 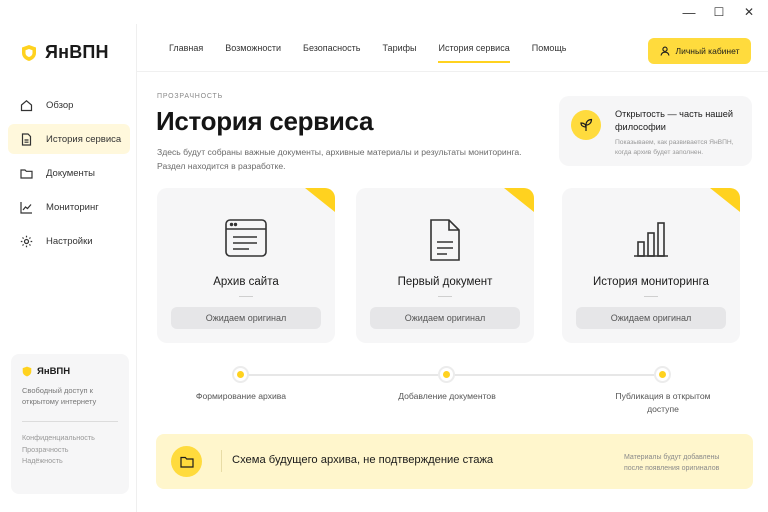 What do you see at coordinates (26, 207) in the screenshot?
I see `chart-line-icon` at bounding box center [26, 207].